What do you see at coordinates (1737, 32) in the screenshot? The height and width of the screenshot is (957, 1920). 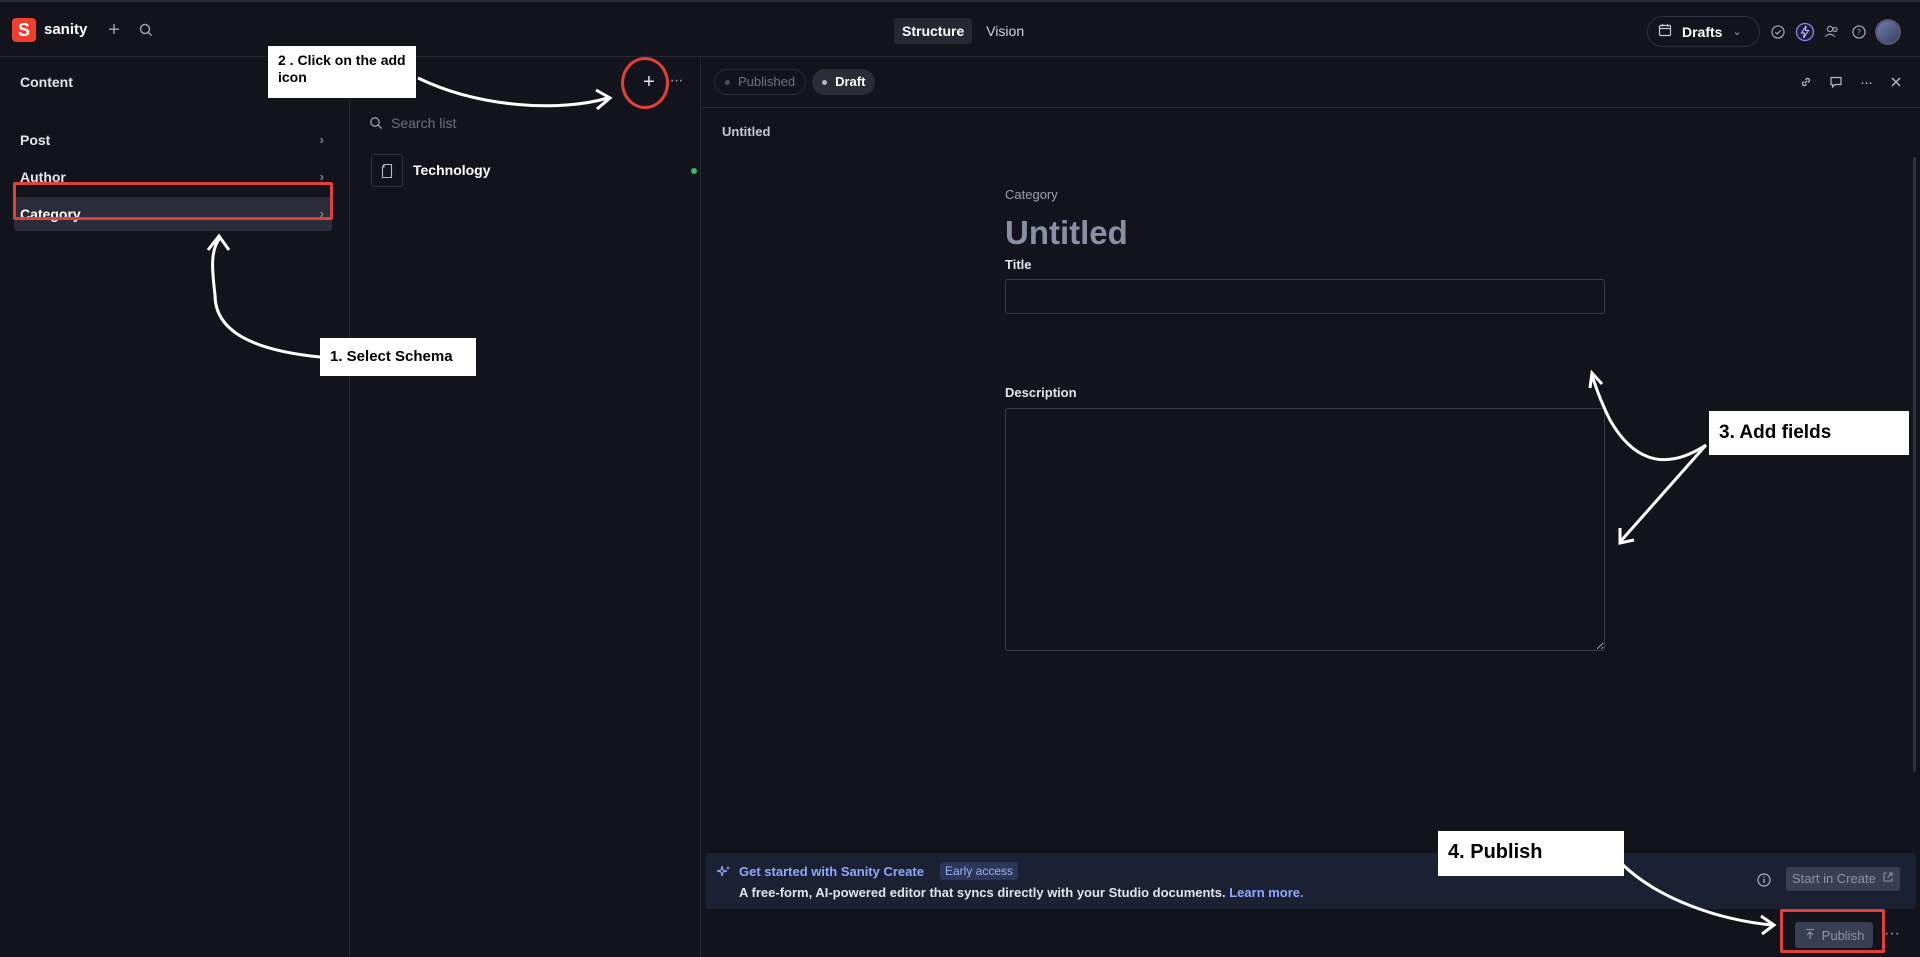 I see `chevron-down-icon: ⌄` at bounding box center [1737, 32].